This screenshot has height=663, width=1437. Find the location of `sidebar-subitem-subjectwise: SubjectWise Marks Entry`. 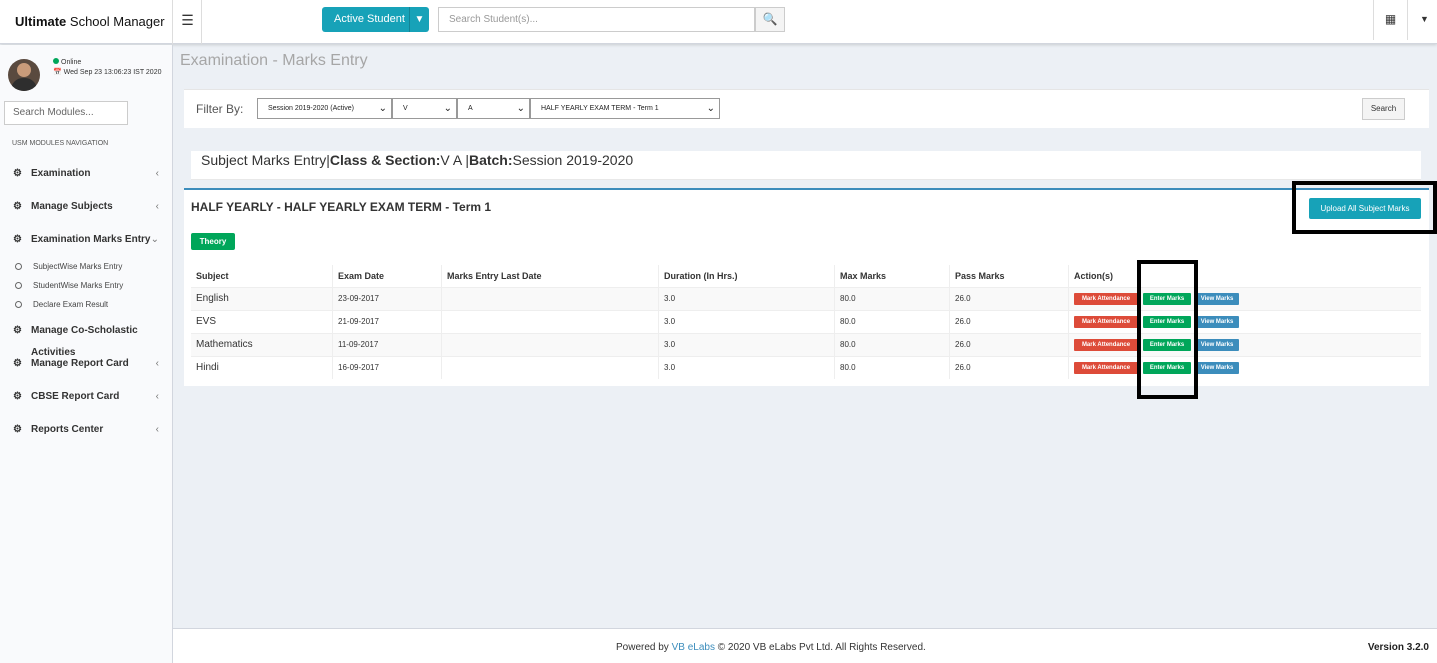

sidebar-subitem-subjectwise: SubjectWise Marks Entry is located at coordinates (86, 267).